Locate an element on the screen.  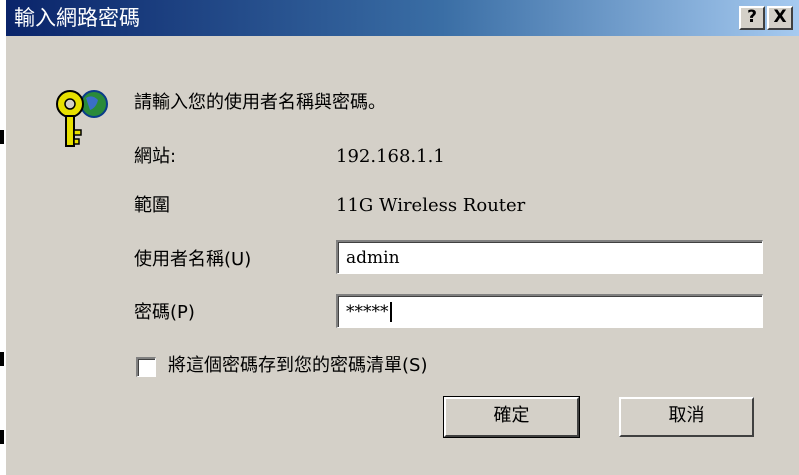
site-value: 192.168.1.1 is located at coordinates (390, 156).